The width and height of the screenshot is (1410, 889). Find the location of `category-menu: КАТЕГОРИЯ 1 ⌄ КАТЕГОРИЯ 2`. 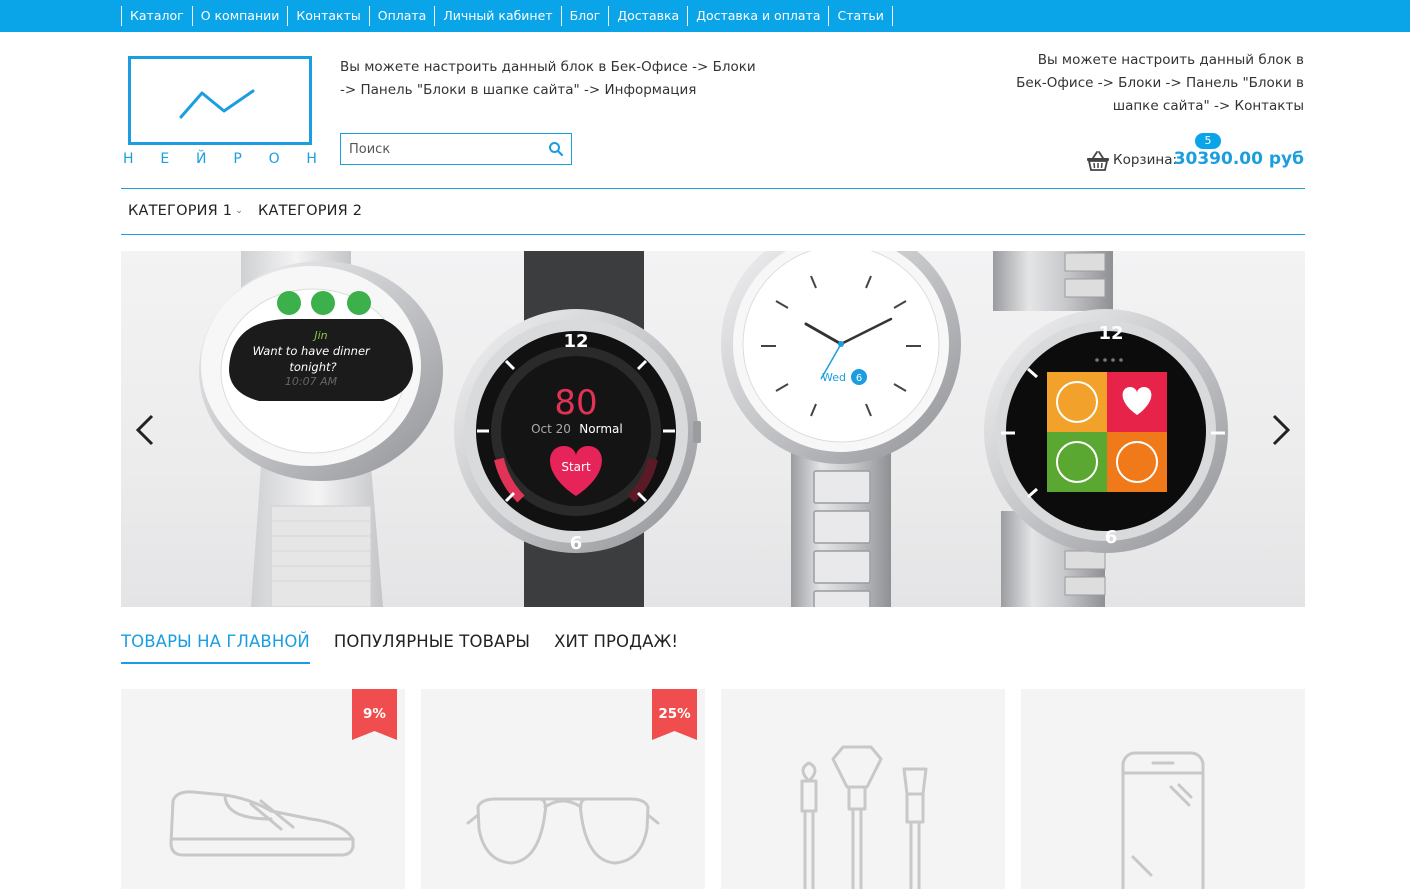

category-menu: КАТЕГОРИЯ 1 ⌄ КАТЕГОРИЯ 2 is located at coordinates (713, 211).